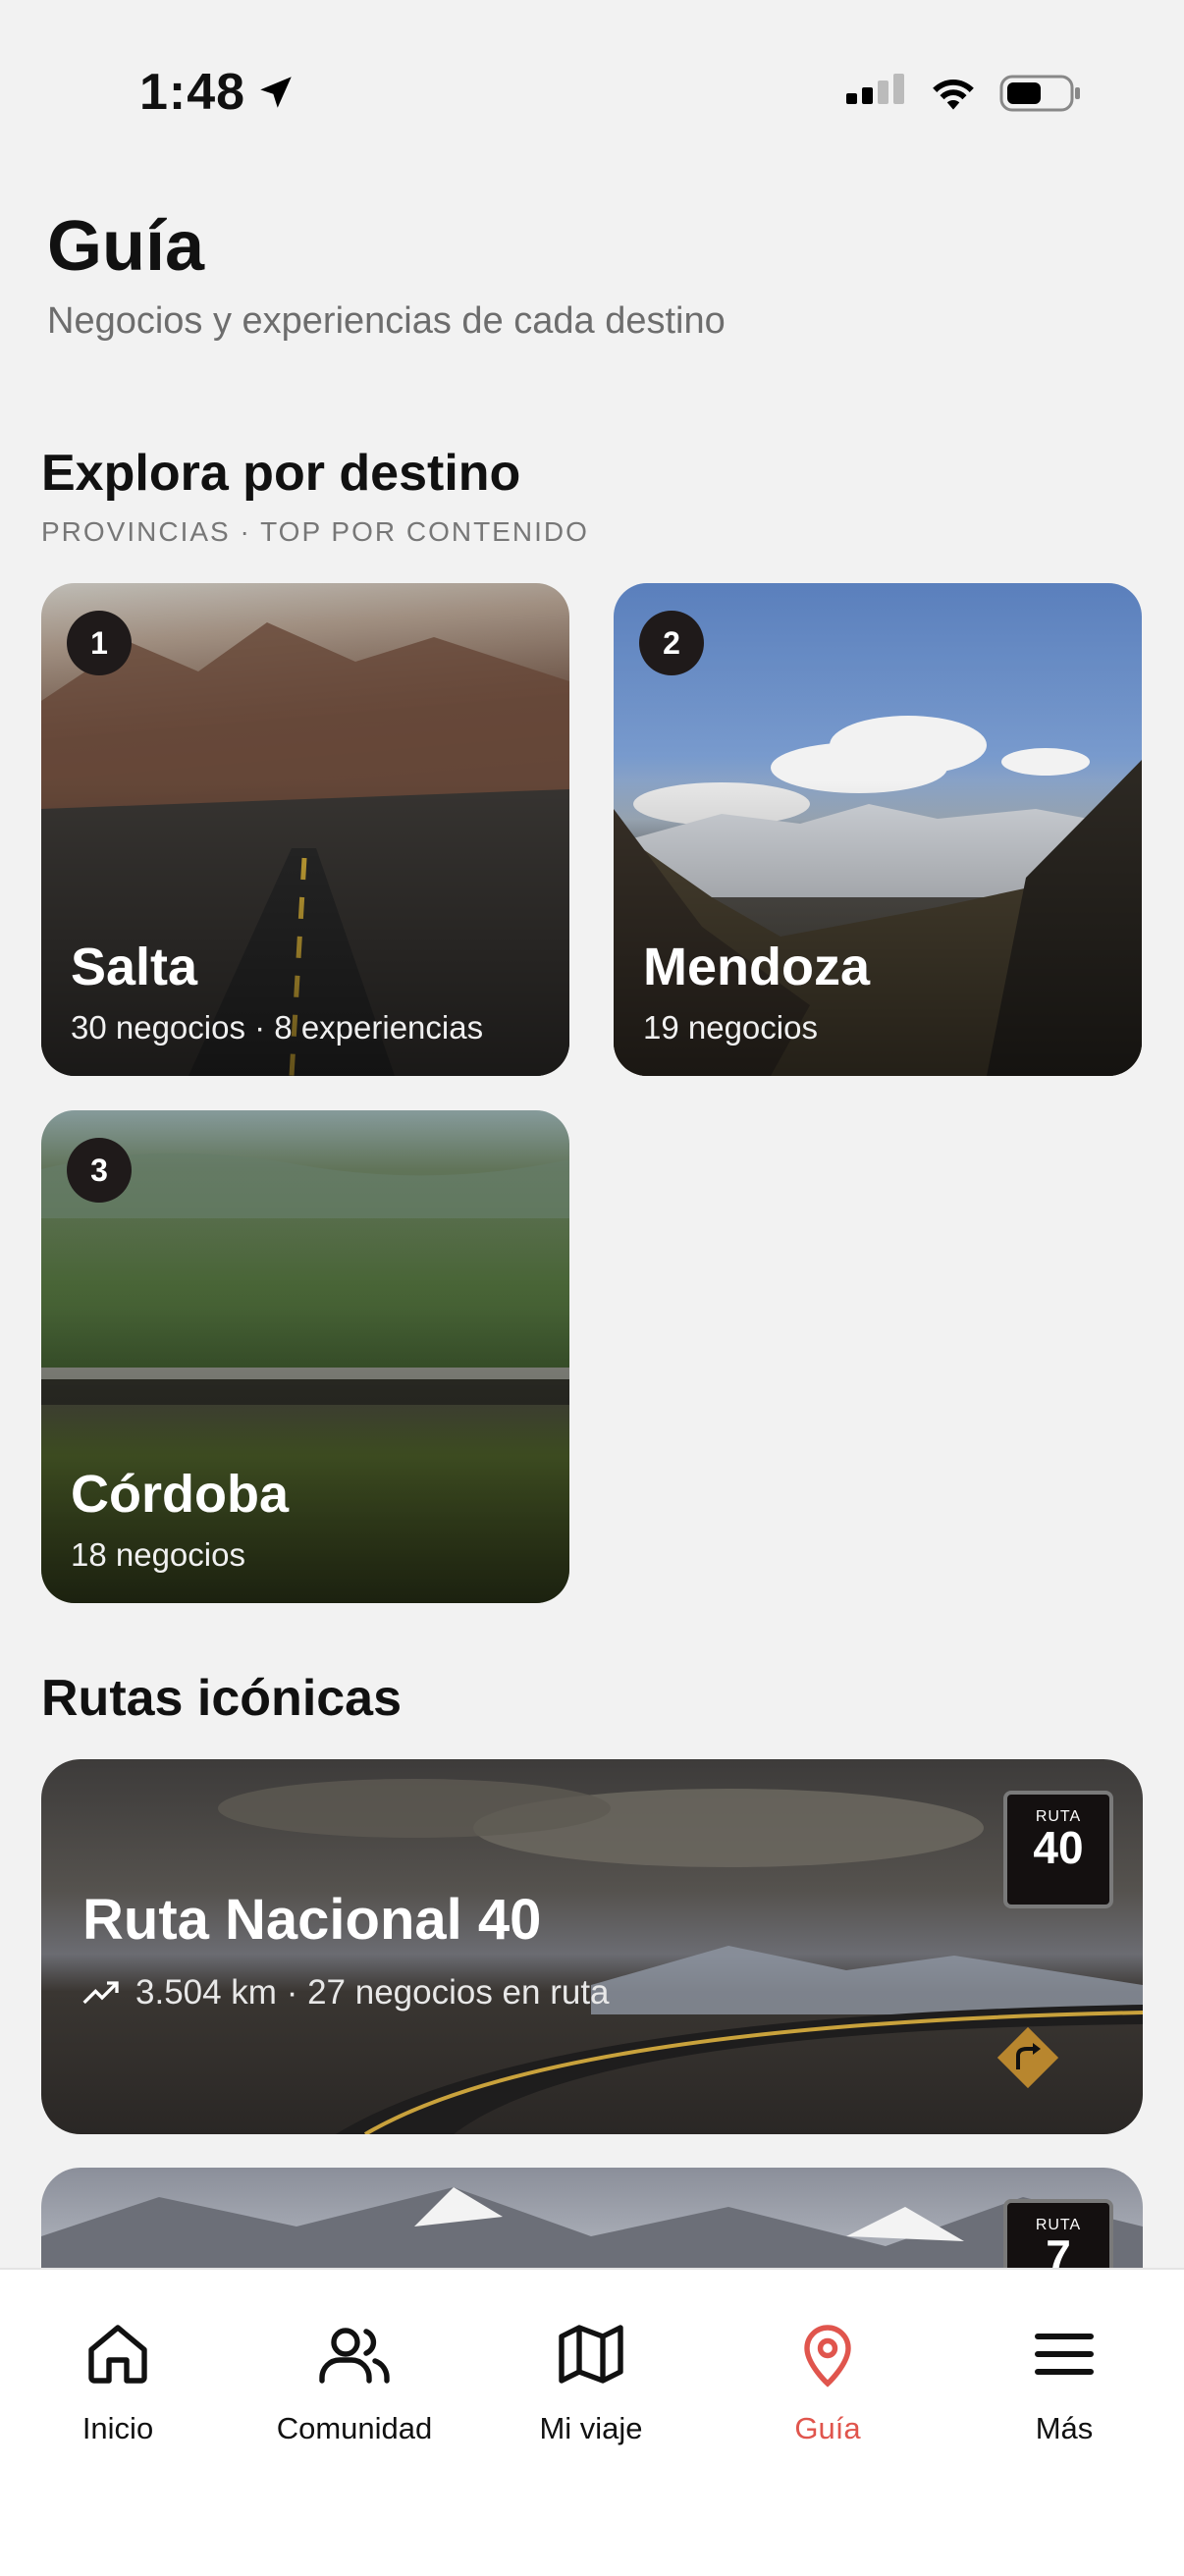 This screenshot has height=2576, width=1184. Describe the element at coordinates (312, 1920) in the screenshot. I see `route-name: Ruta Nacional 40` at that location.